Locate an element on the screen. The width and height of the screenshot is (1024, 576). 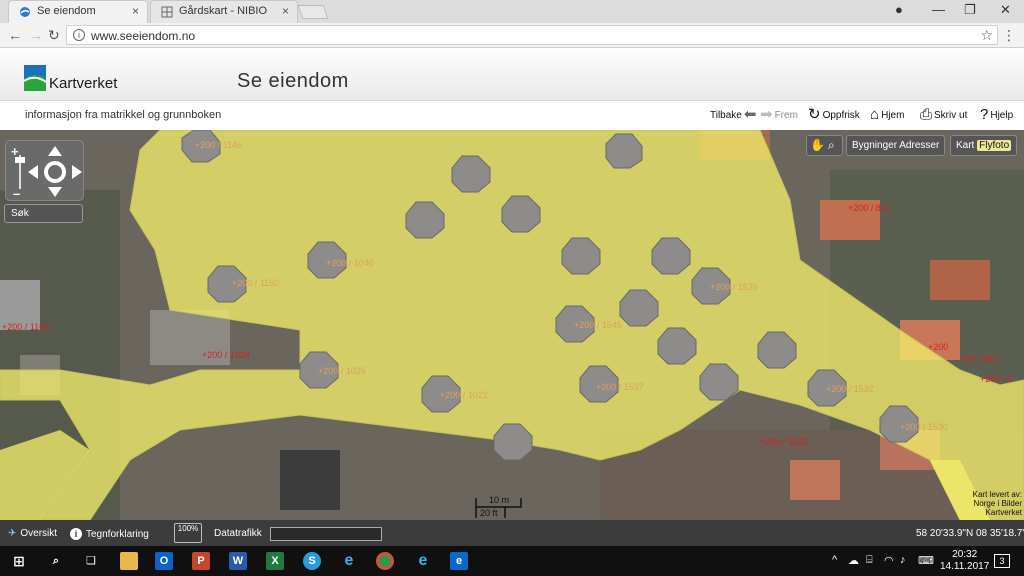
help-icon: ? is located at coordinates (984, 114).